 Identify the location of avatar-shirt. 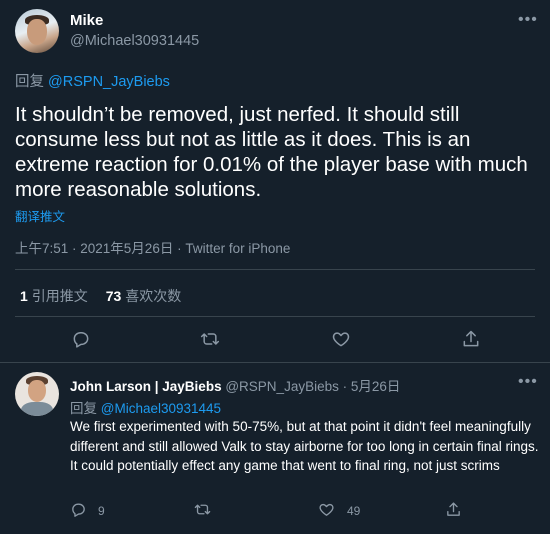
(37, 409).